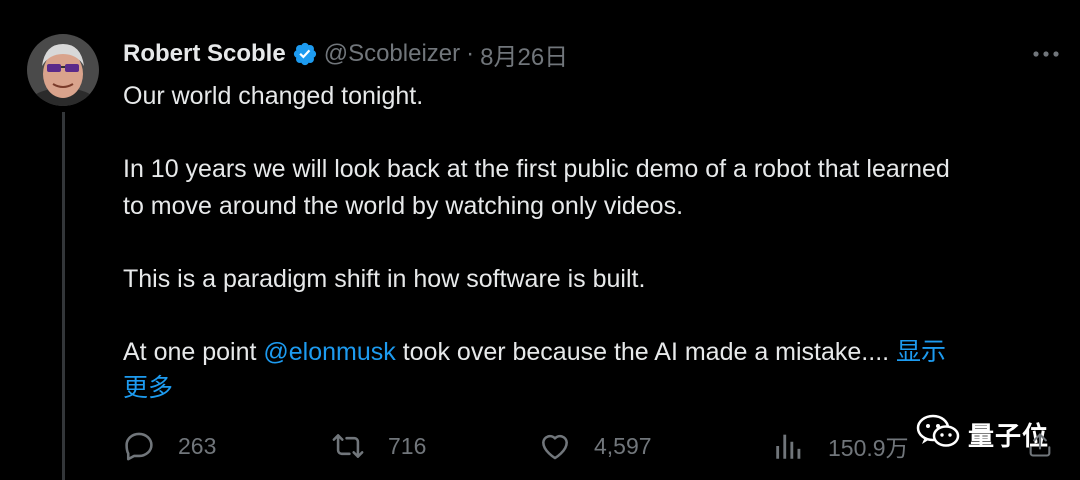 The image size is (1080, 480). Describe the element at coordinates (555, 446) in the screenshot. I see `heart-icon` at that location.